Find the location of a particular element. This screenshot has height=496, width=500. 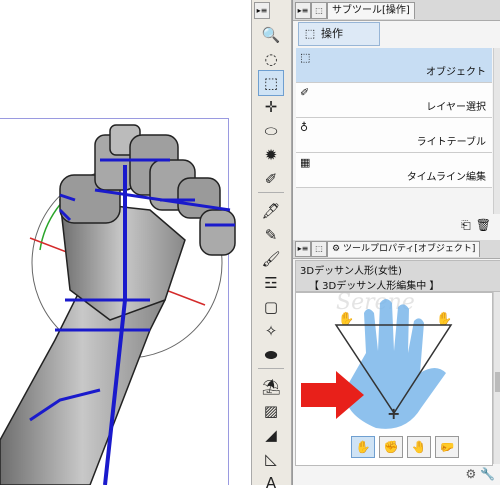

ruler-icon: ◺ is located at coordinates (271, 459).